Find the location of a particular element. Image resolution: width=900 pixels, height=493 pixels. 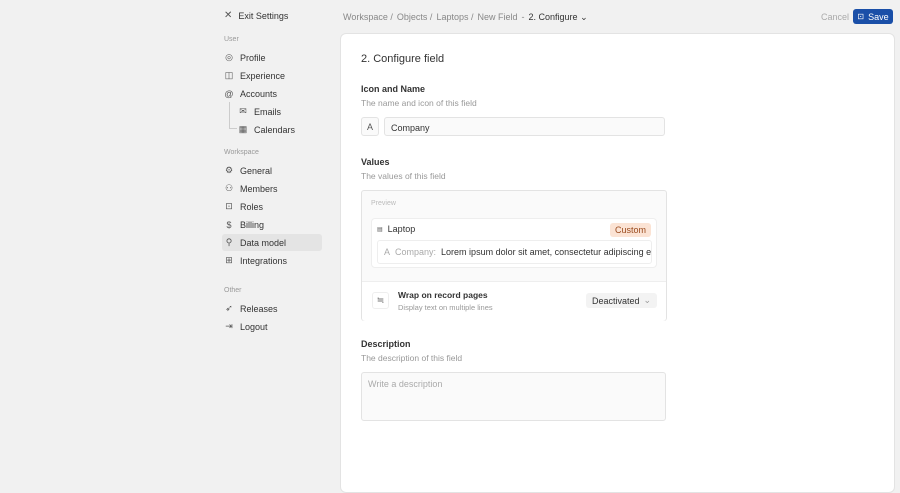

save-button: ⊡ Save is located at coordinates (873, 16).